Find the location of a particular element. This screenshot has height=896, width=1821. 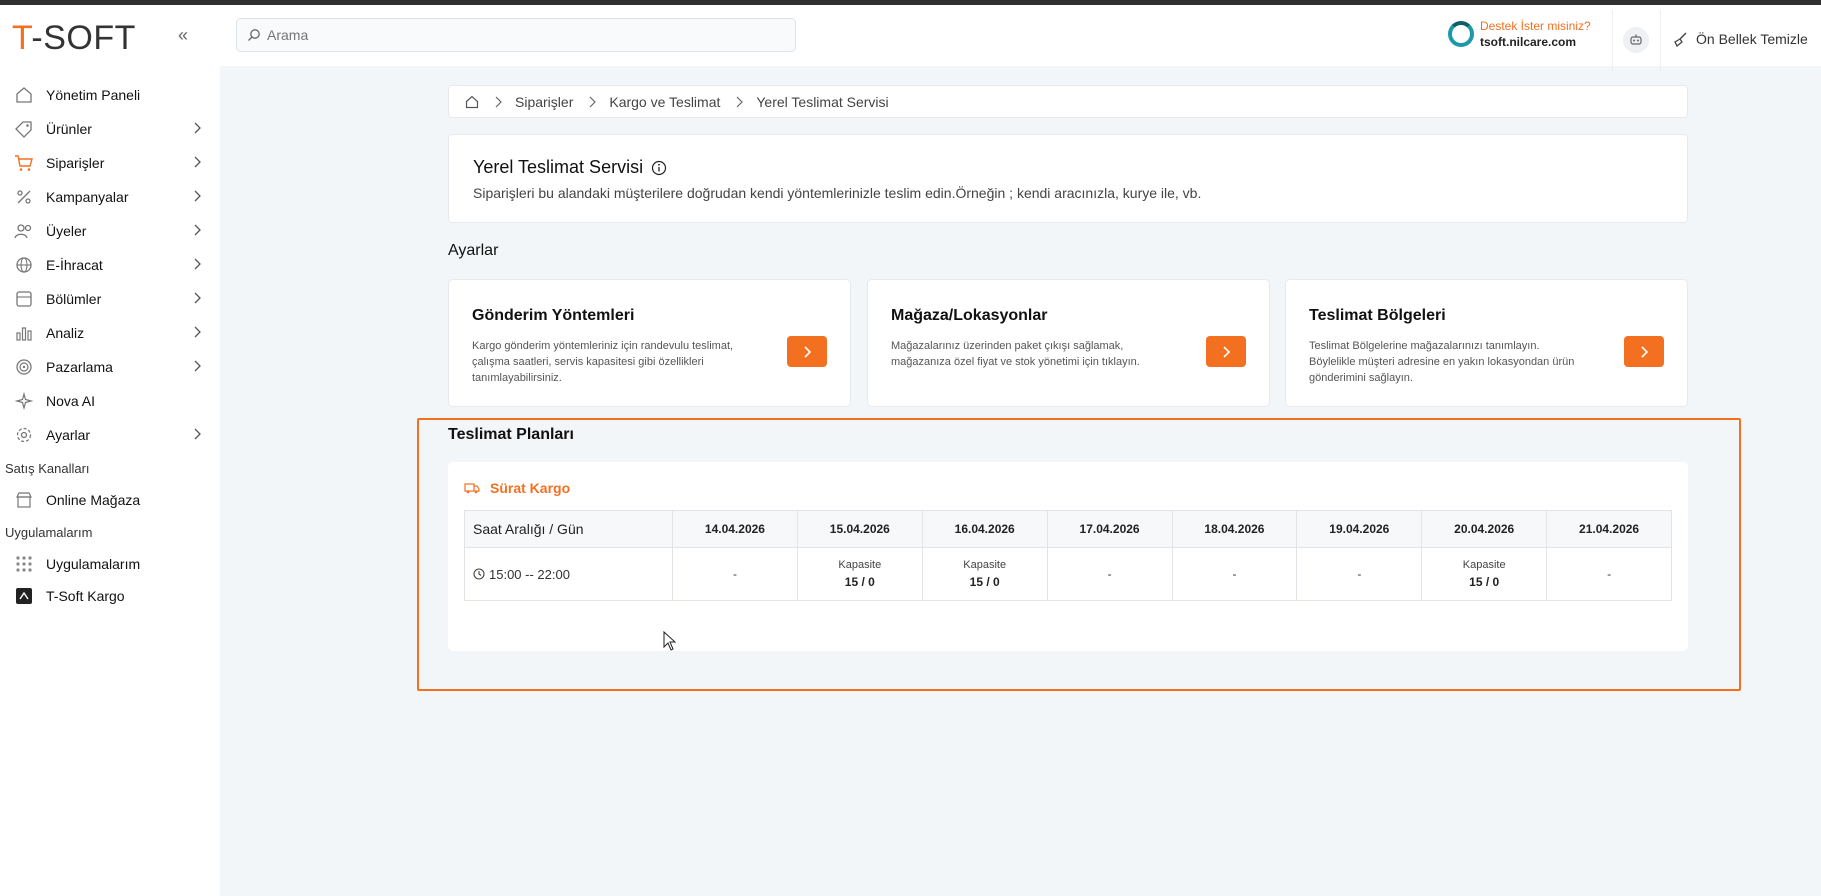

search-input is located at coordinates (517, 35).